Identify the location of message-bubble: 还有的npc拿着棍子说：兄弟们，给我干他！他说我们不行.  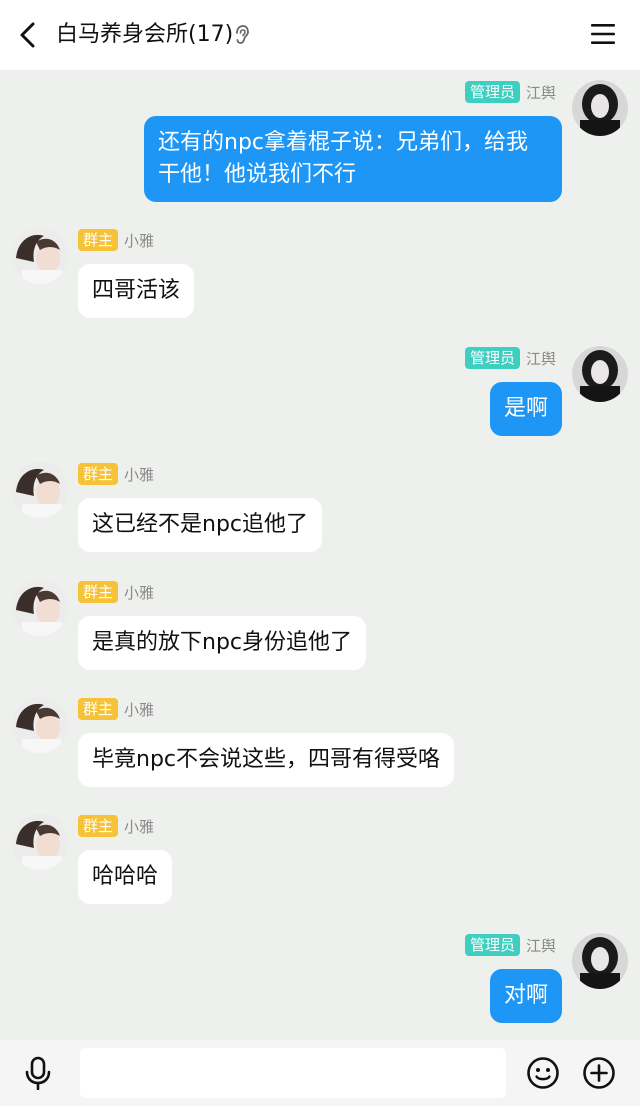
(353, 159).